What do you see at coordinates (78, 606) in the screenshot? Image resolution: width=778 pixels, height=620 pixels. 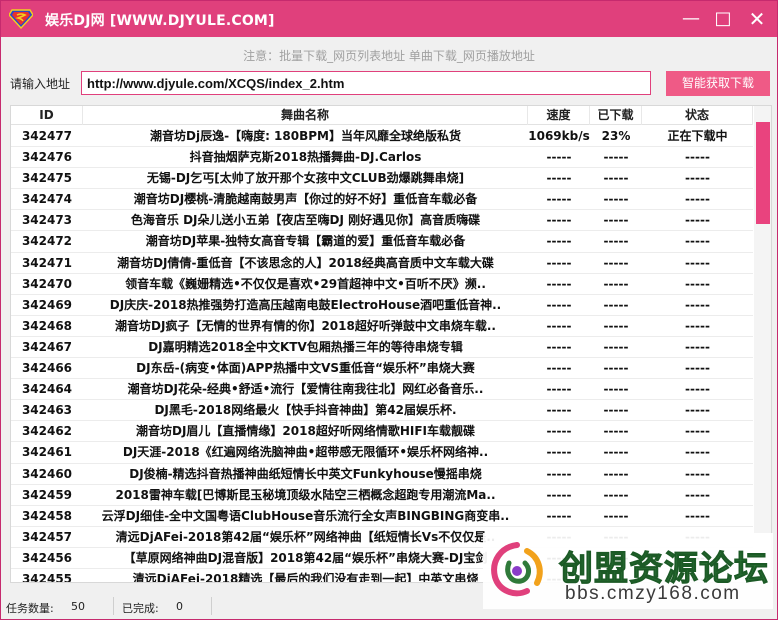 I see `task-count-value: 50` at bounding box center [78, 606].